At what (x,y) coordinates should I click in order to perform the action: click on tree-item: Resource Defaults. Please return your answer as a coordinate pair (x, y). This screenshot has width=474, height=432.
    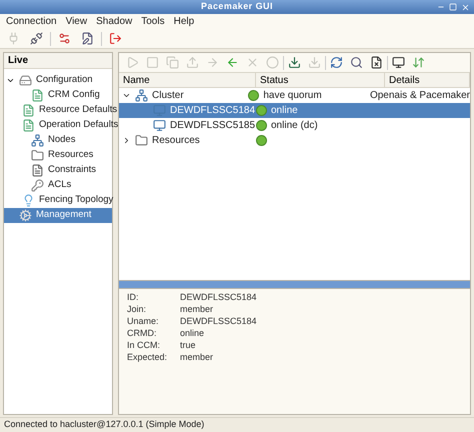
    Looking at the image, I should click on (78, 110).